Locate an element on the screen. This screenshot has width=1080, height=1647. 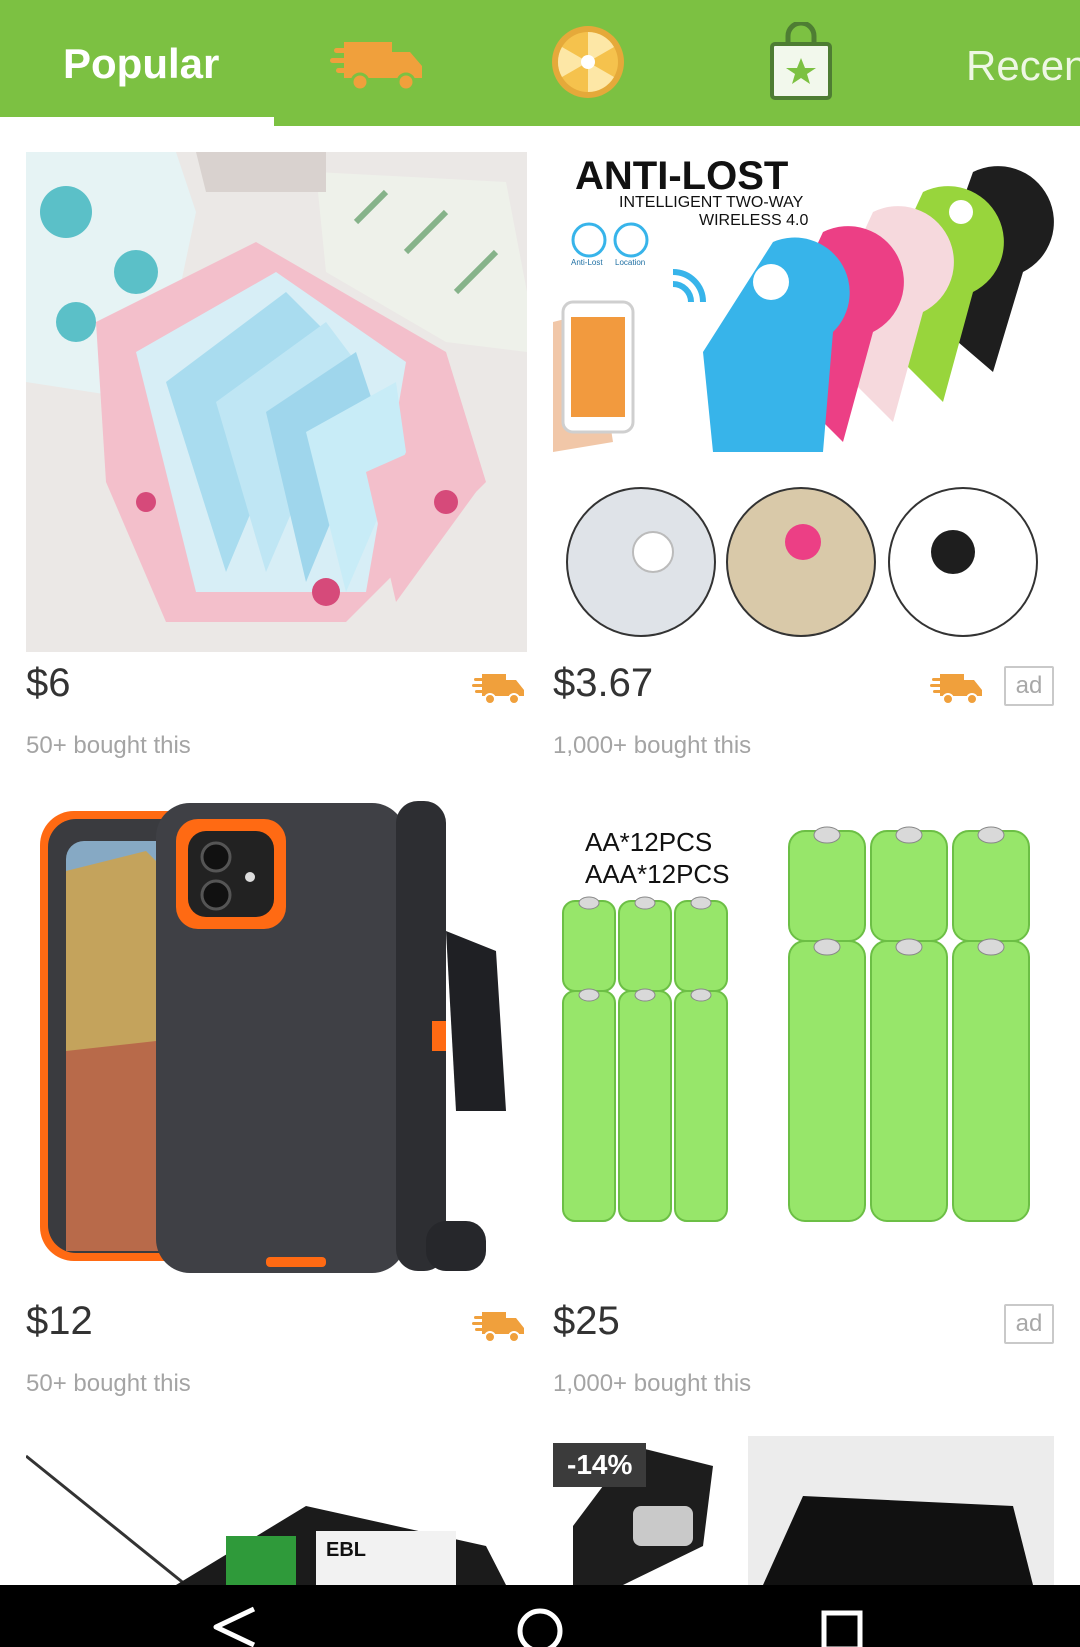
discount-badge: -14% is located at coordinates (600, 1465).